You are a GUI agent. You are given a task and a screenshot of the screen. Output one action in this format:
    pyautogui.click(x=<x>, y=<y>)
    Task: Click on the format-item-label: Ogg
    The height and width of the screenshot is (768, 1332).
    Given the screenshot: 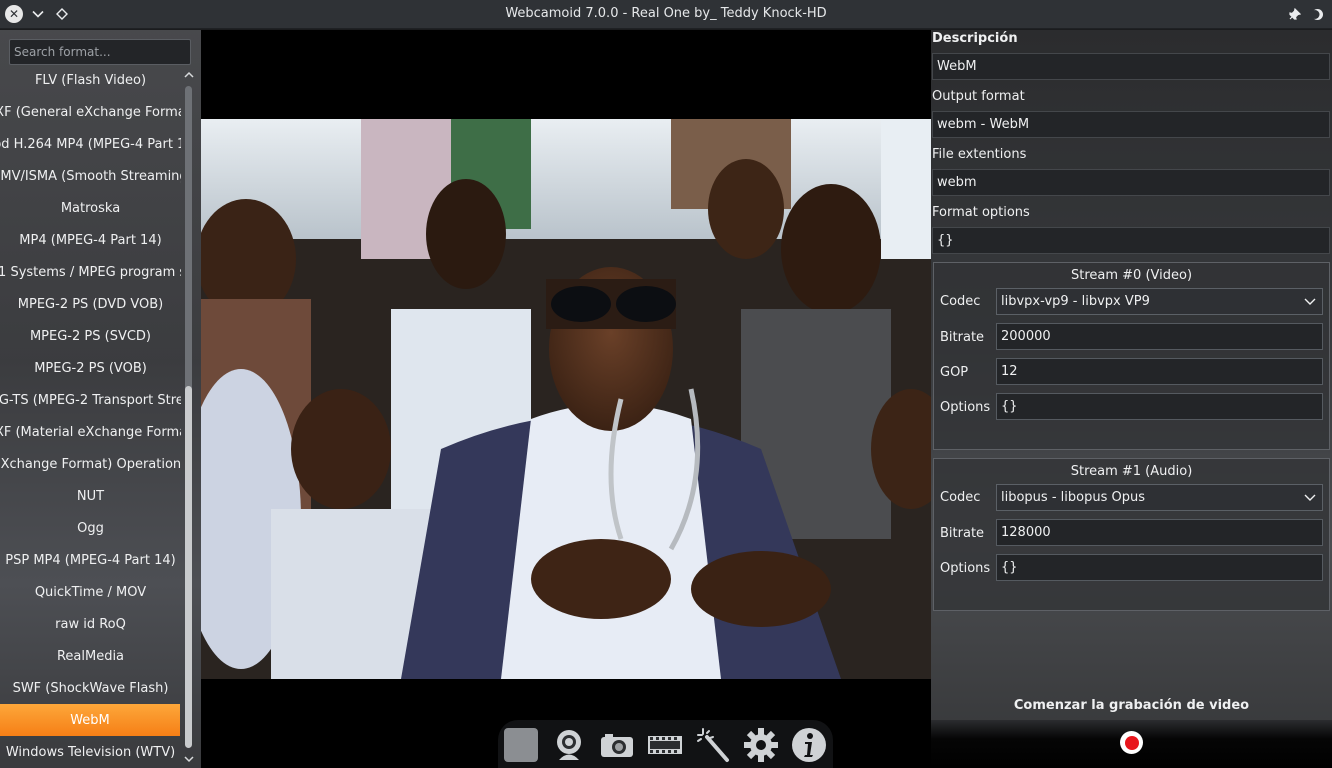 What is the action you would take?
    pyautogui.click(x=90, y=528)
    